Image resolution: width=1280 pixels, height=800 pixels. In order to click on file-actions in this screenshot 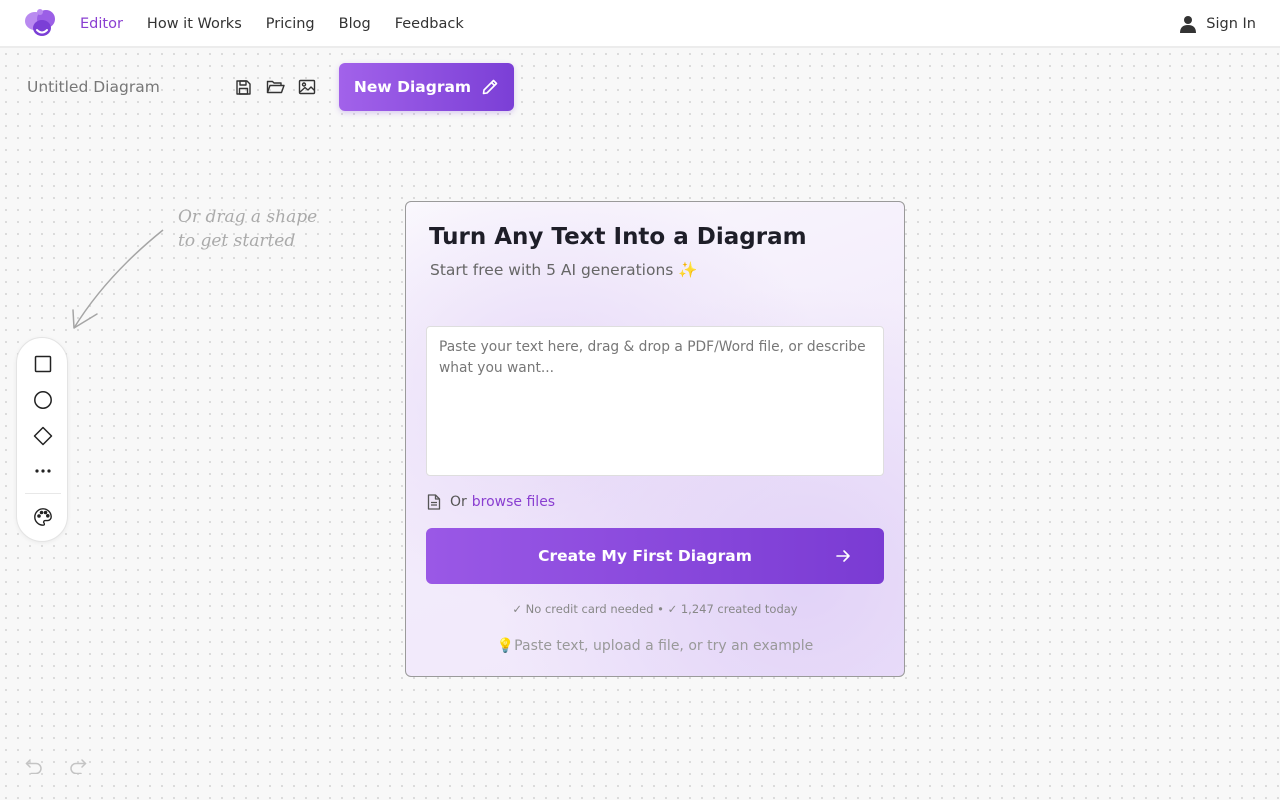, I will do `click(281, 87)`.